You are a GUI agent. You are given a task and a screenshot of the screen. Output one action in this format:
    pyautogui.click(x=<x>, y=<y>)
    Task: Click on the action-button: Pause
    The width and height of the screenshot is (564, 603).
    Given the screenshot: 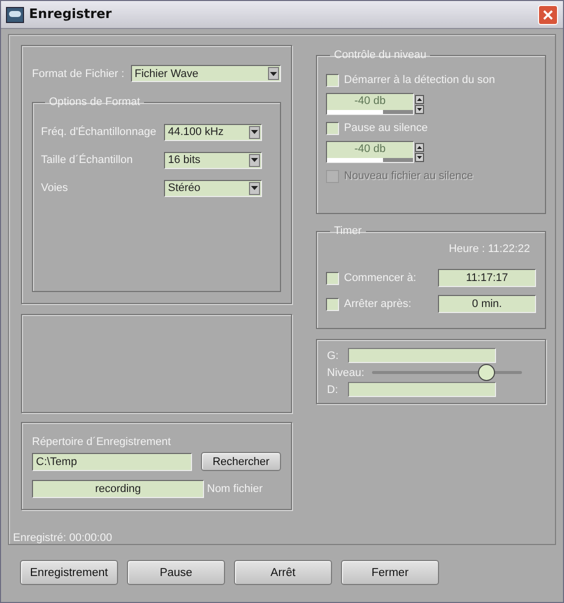 What is the action you would take?
    pyautogui.click(x=176, y=572)
    